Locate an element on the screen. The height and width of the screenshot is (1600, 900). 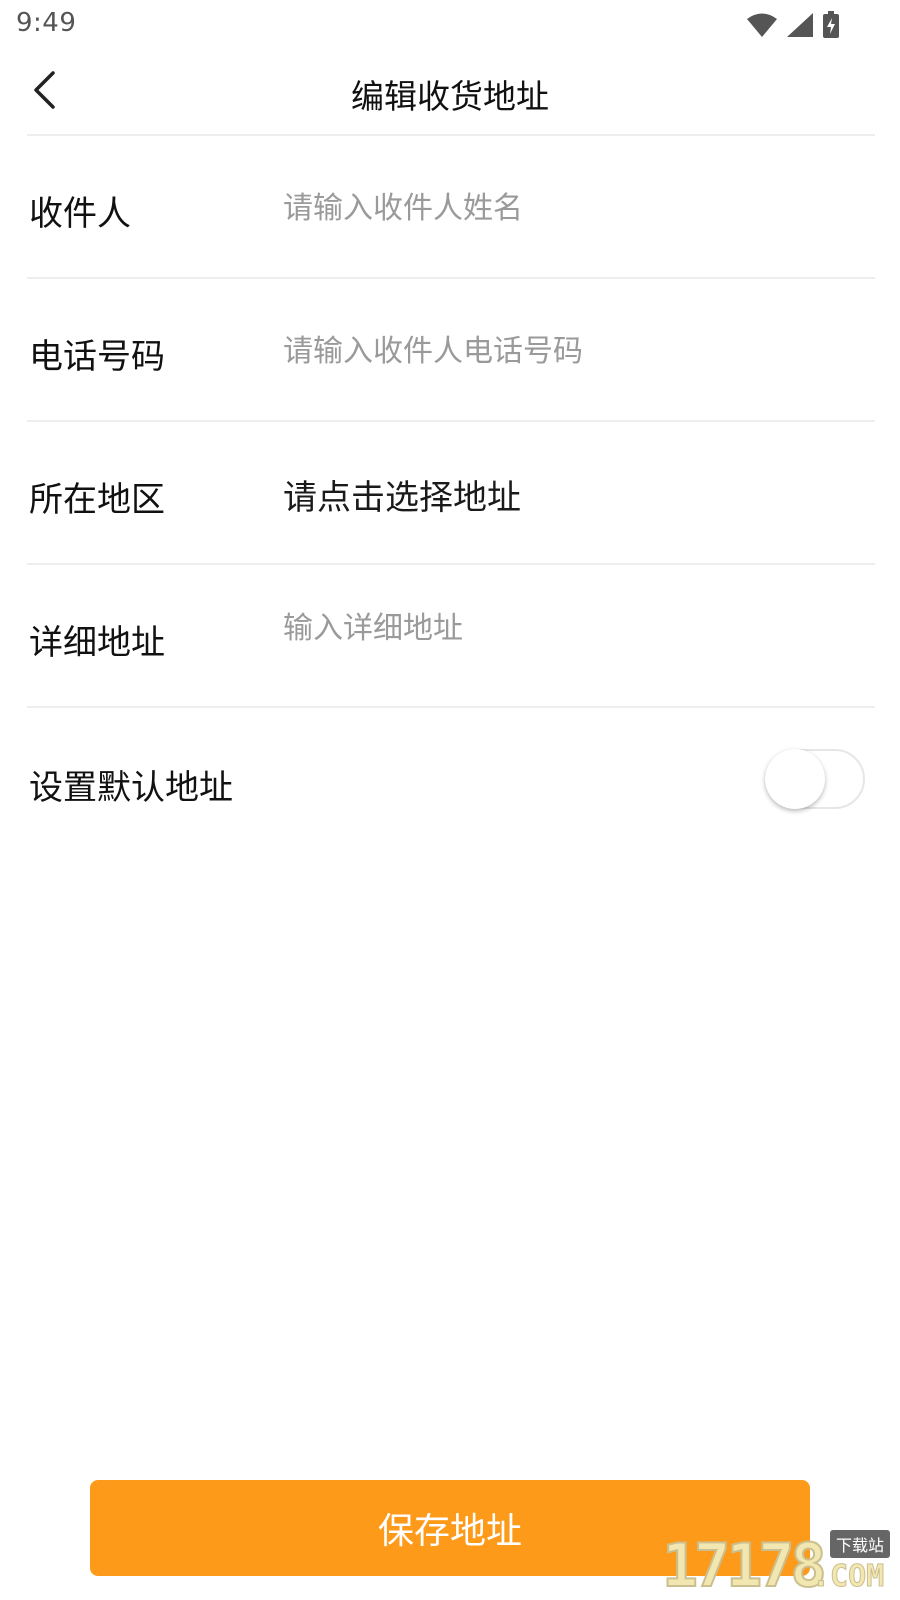
watermark-suffix: .COM is located at coordinates (848, 1577).